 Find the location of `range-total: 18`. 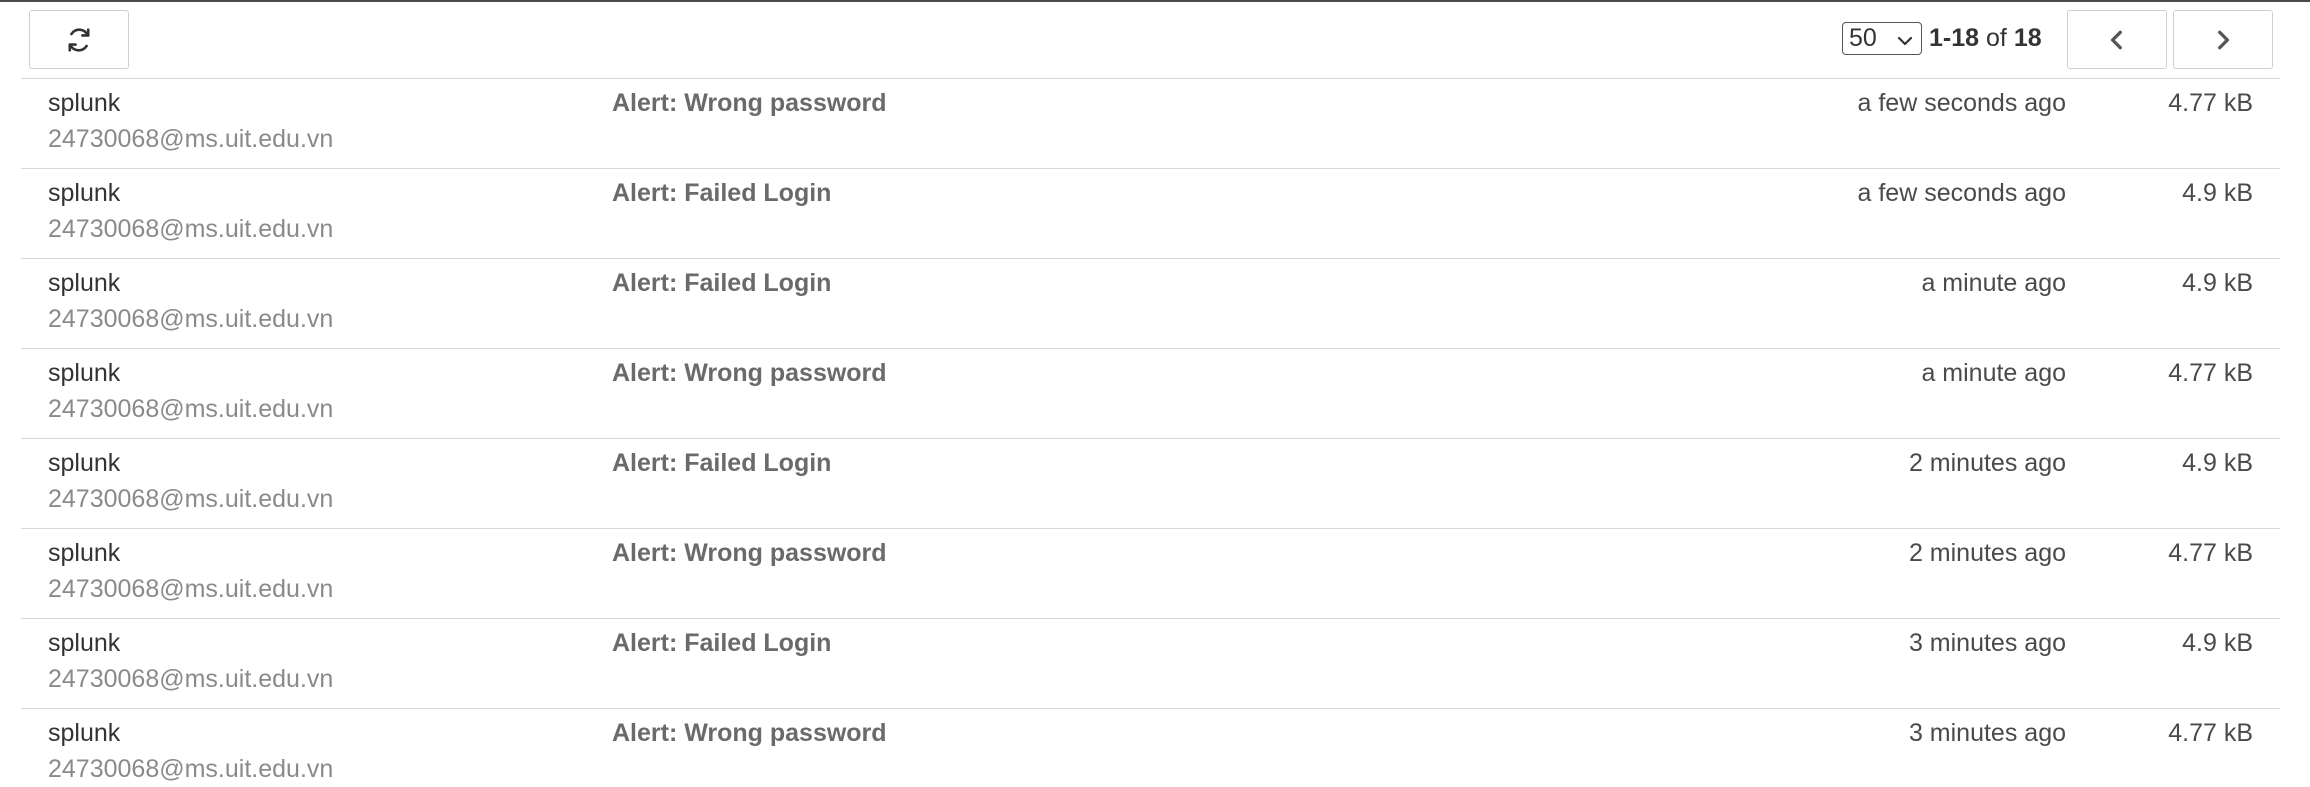

range-total: 18 is located at coordinates (2027, 38).